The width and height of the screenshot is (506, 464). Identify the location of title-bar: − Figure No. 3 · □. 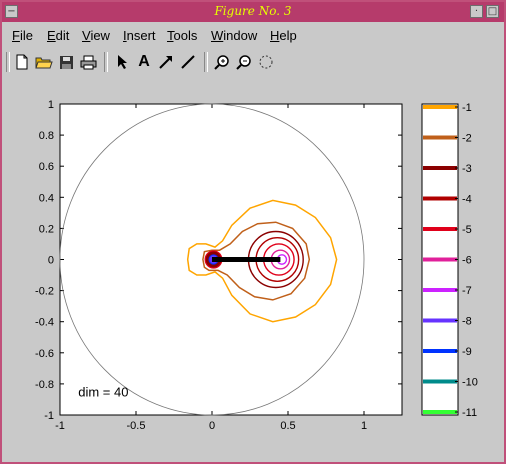
(253, 12).